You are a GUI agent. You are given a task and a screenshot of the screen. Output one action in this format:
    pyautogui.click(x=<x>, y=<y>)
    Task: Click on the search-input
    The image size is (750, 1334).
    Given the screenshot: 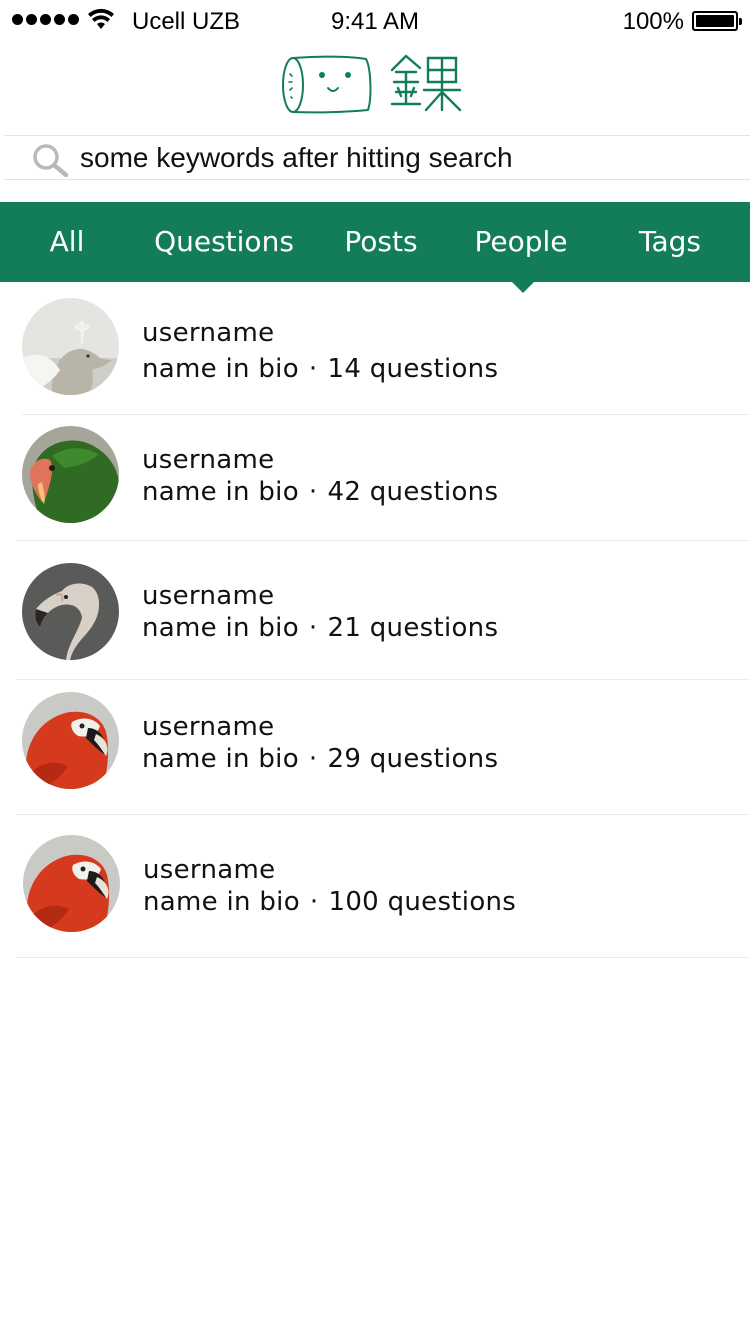 What is the action you would take?
    pyautogui.click(x=410, y=158)
    